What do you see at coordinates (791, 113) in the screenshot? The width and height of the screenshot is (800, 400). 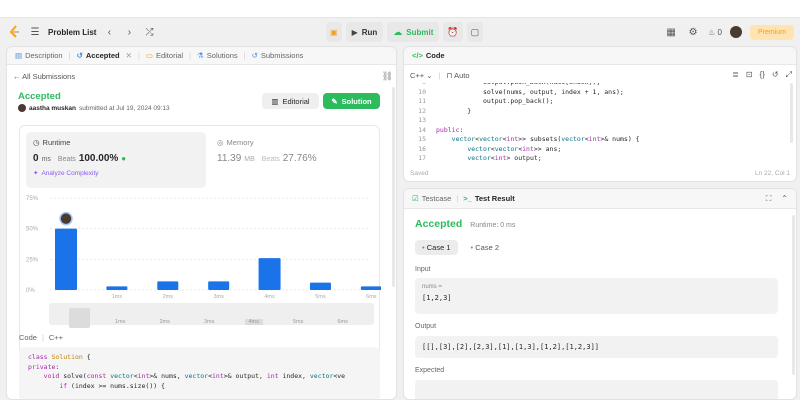 I see `editor-scrollbar` at bounding box center [791, 113].